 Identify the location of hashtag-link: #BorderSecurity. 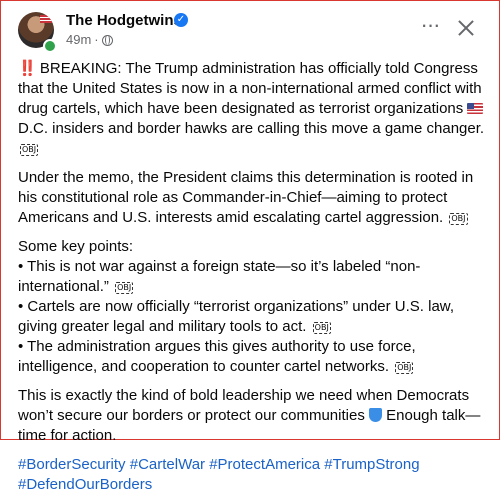
(72, 464).